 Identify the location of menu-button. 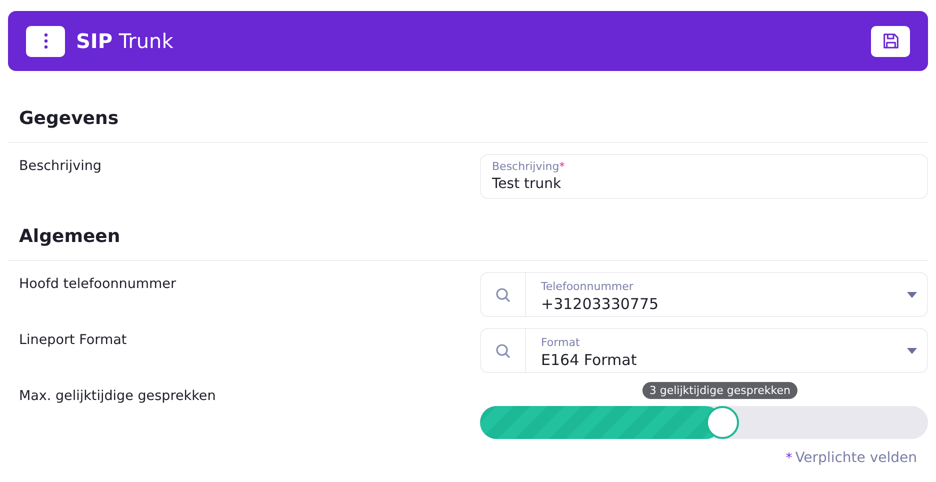
(45, 41).